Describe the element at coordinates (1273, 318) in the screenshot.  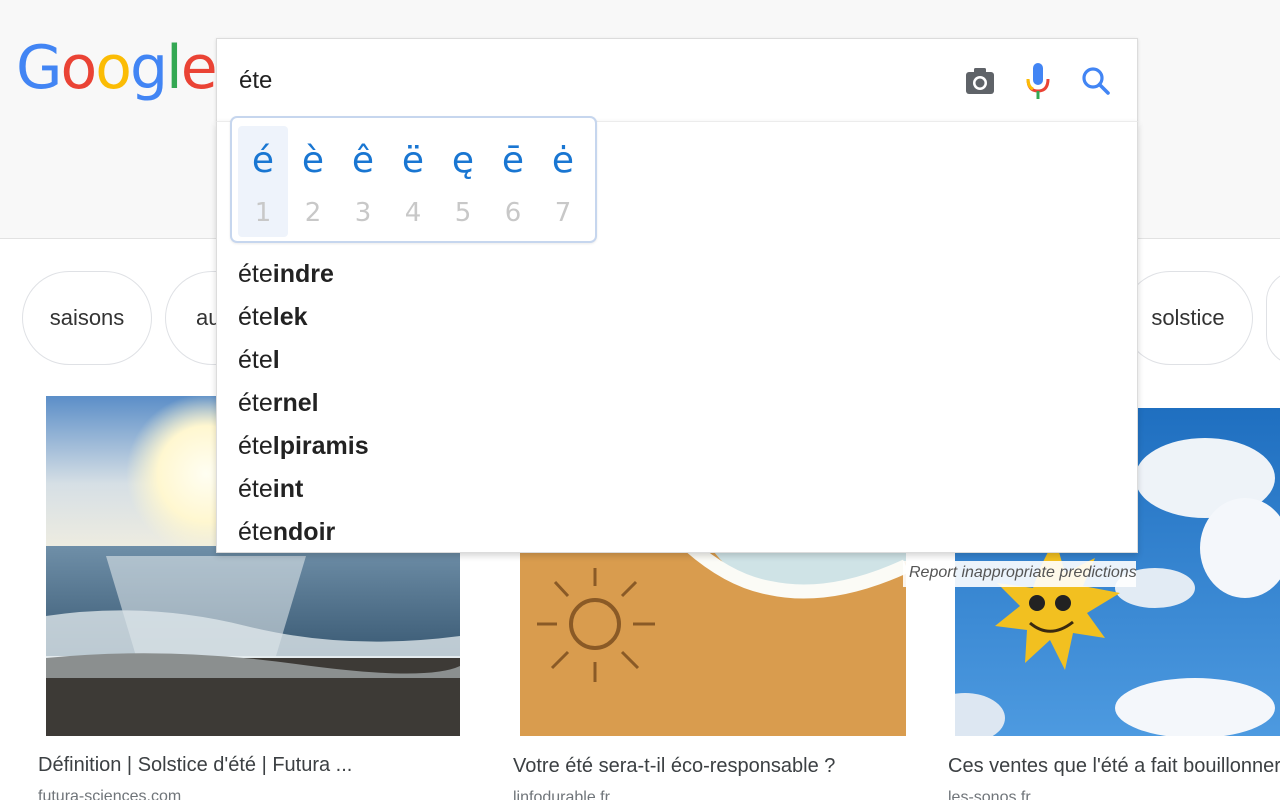
I see `chip-partial` at that location.